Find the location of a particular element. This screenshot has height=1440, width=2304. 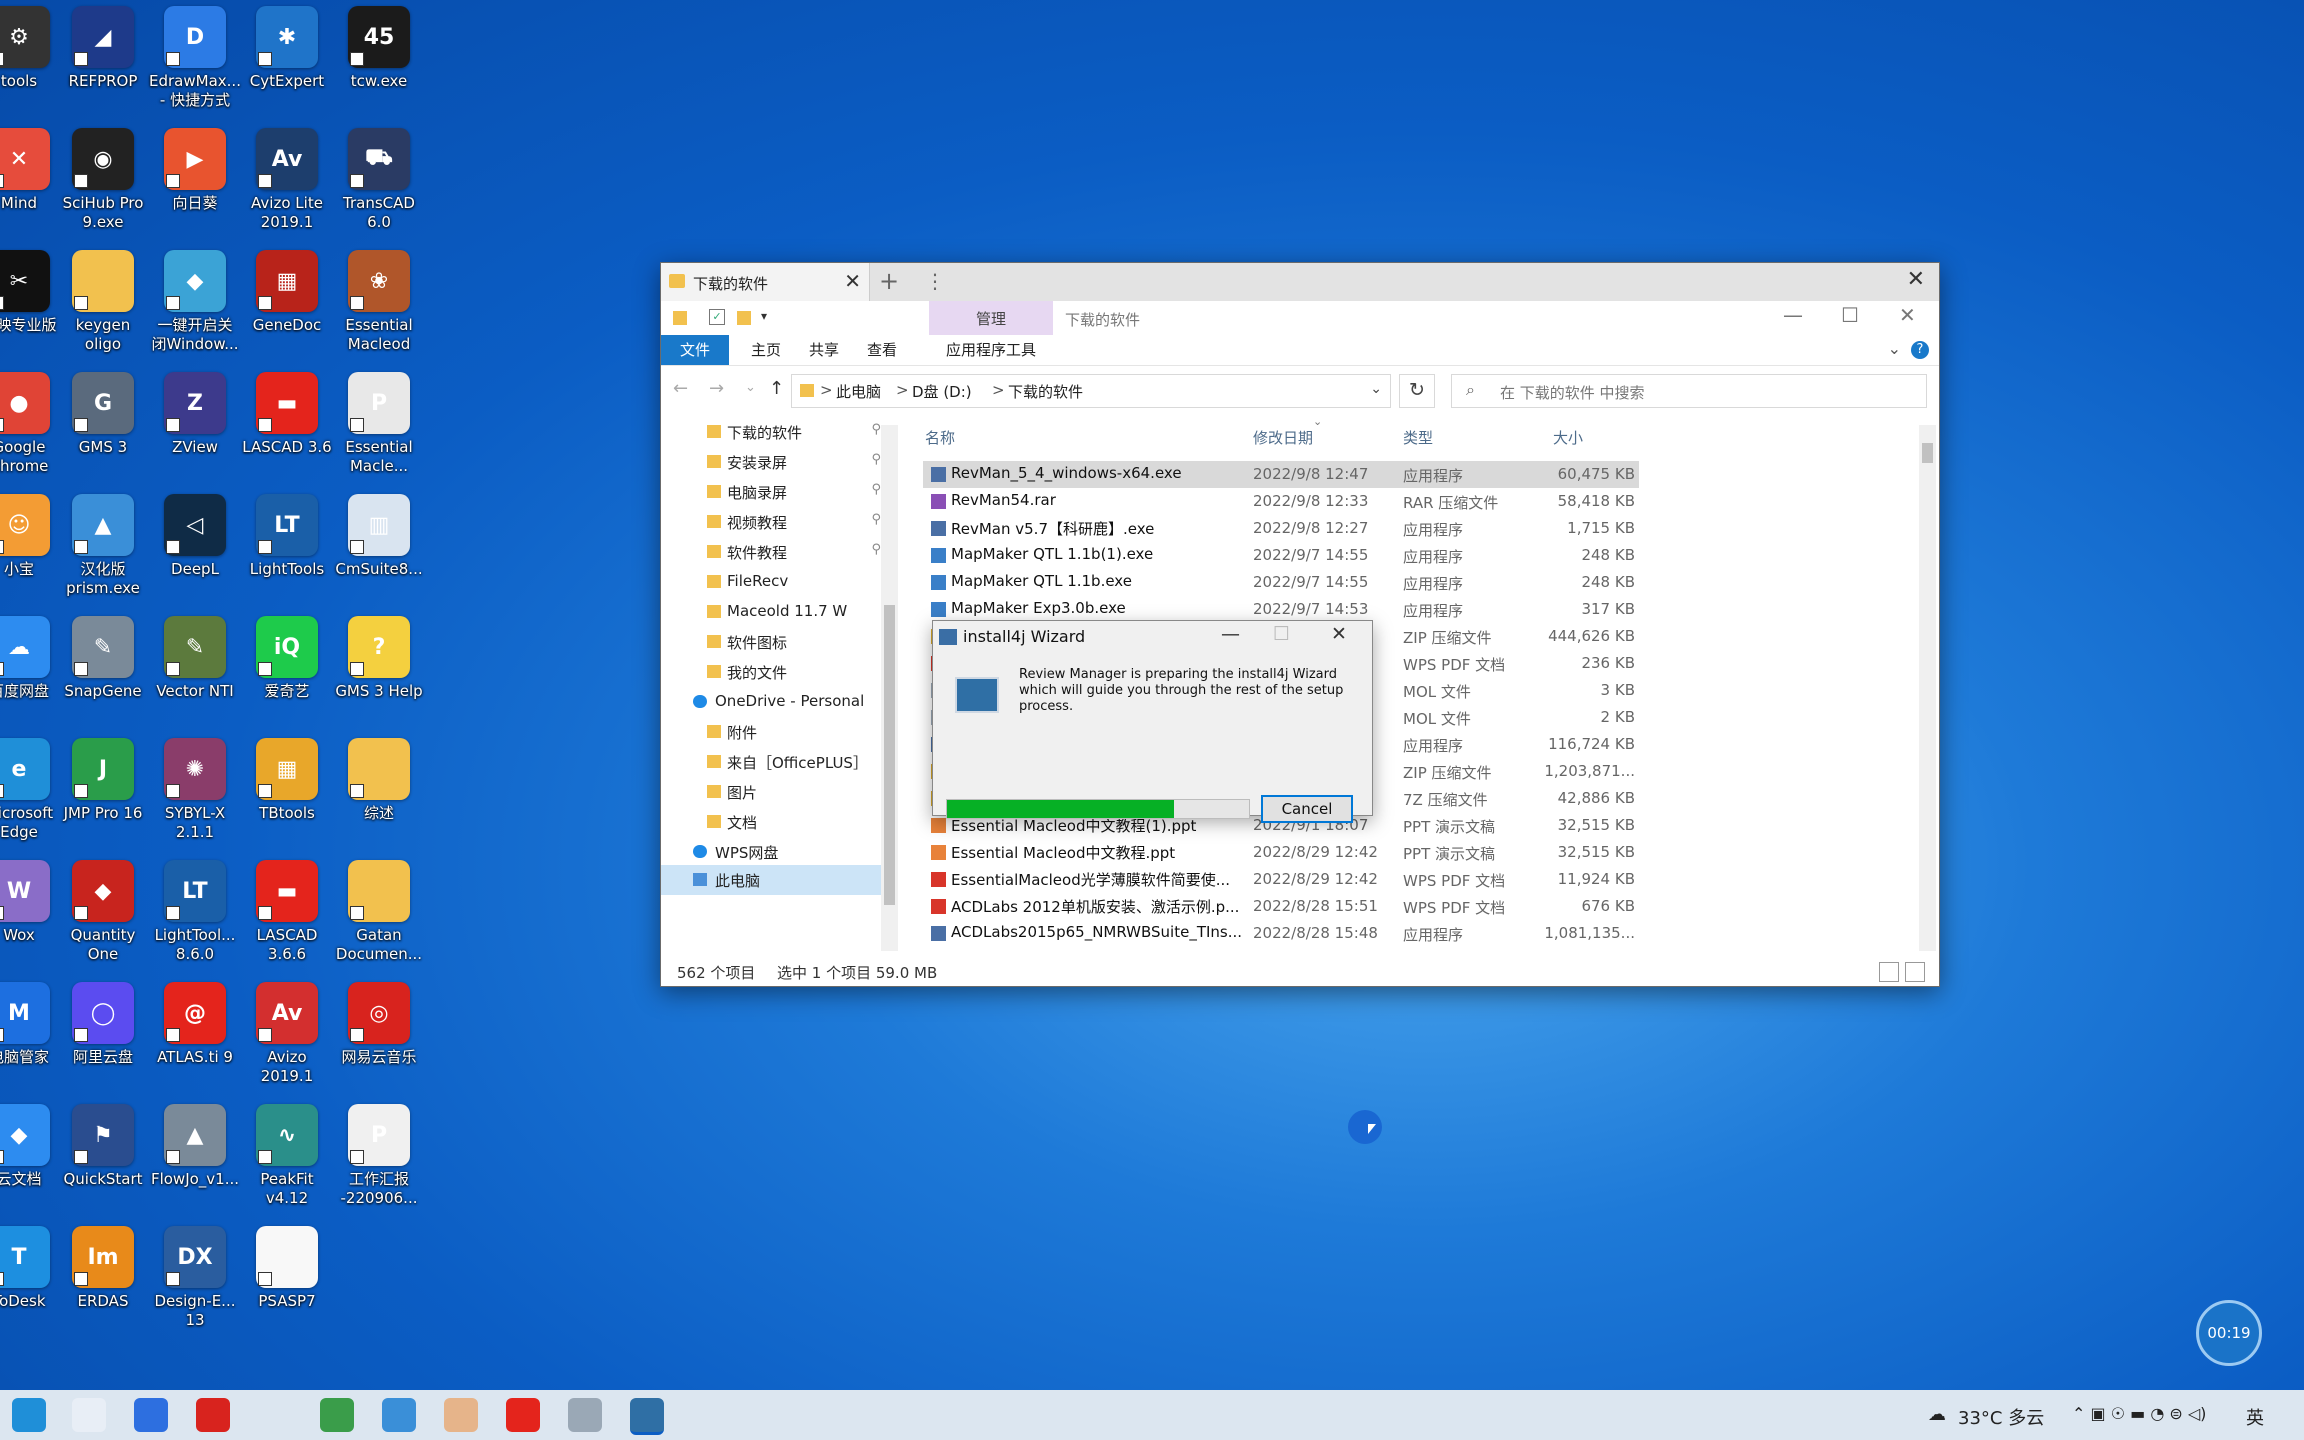

nav-item: 此电脑 is located at coordinates (771, 880).